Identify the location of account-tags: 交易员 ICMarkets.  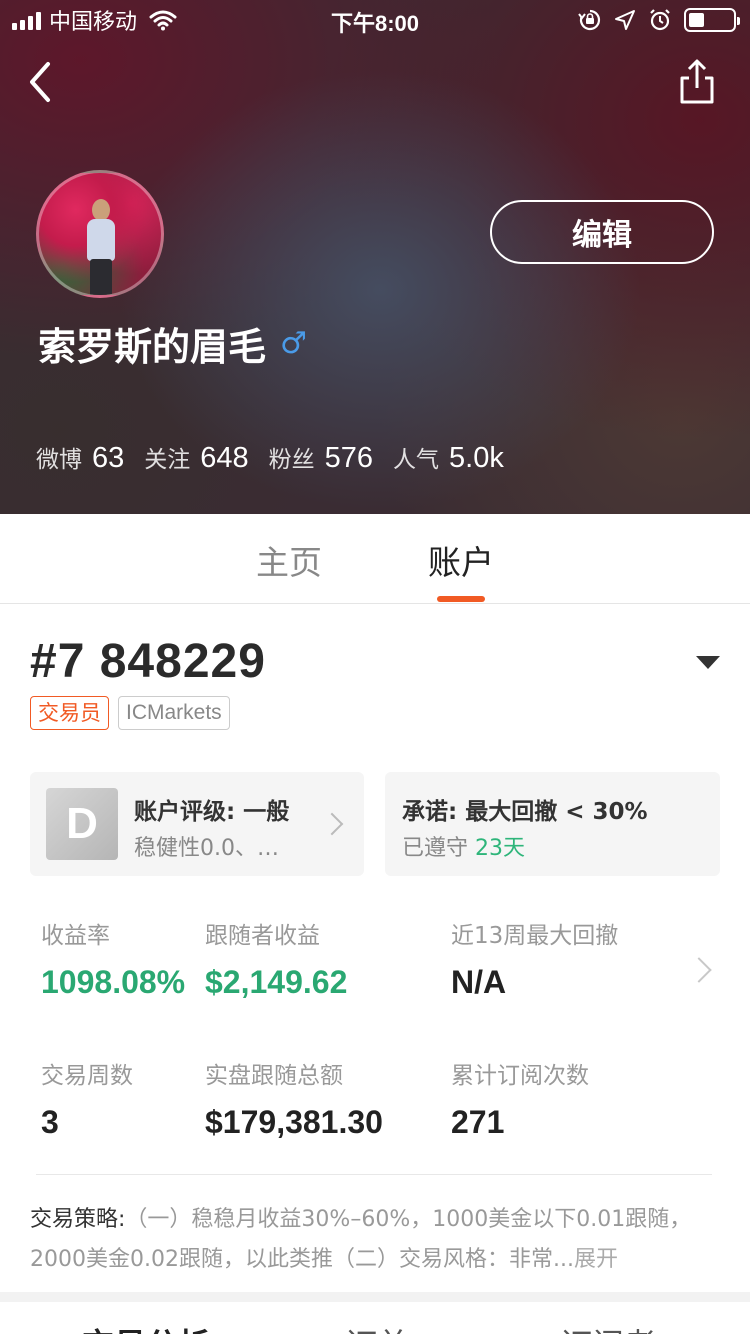
(130, 713).